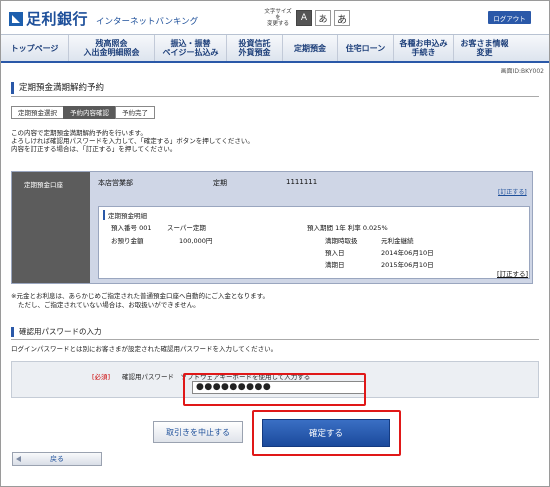 The image size is (550, 487). What do you see at coordinates (196, 241) in the screenshot?
I see `amount-value: 100,000円` at bounding box center [196, 241].